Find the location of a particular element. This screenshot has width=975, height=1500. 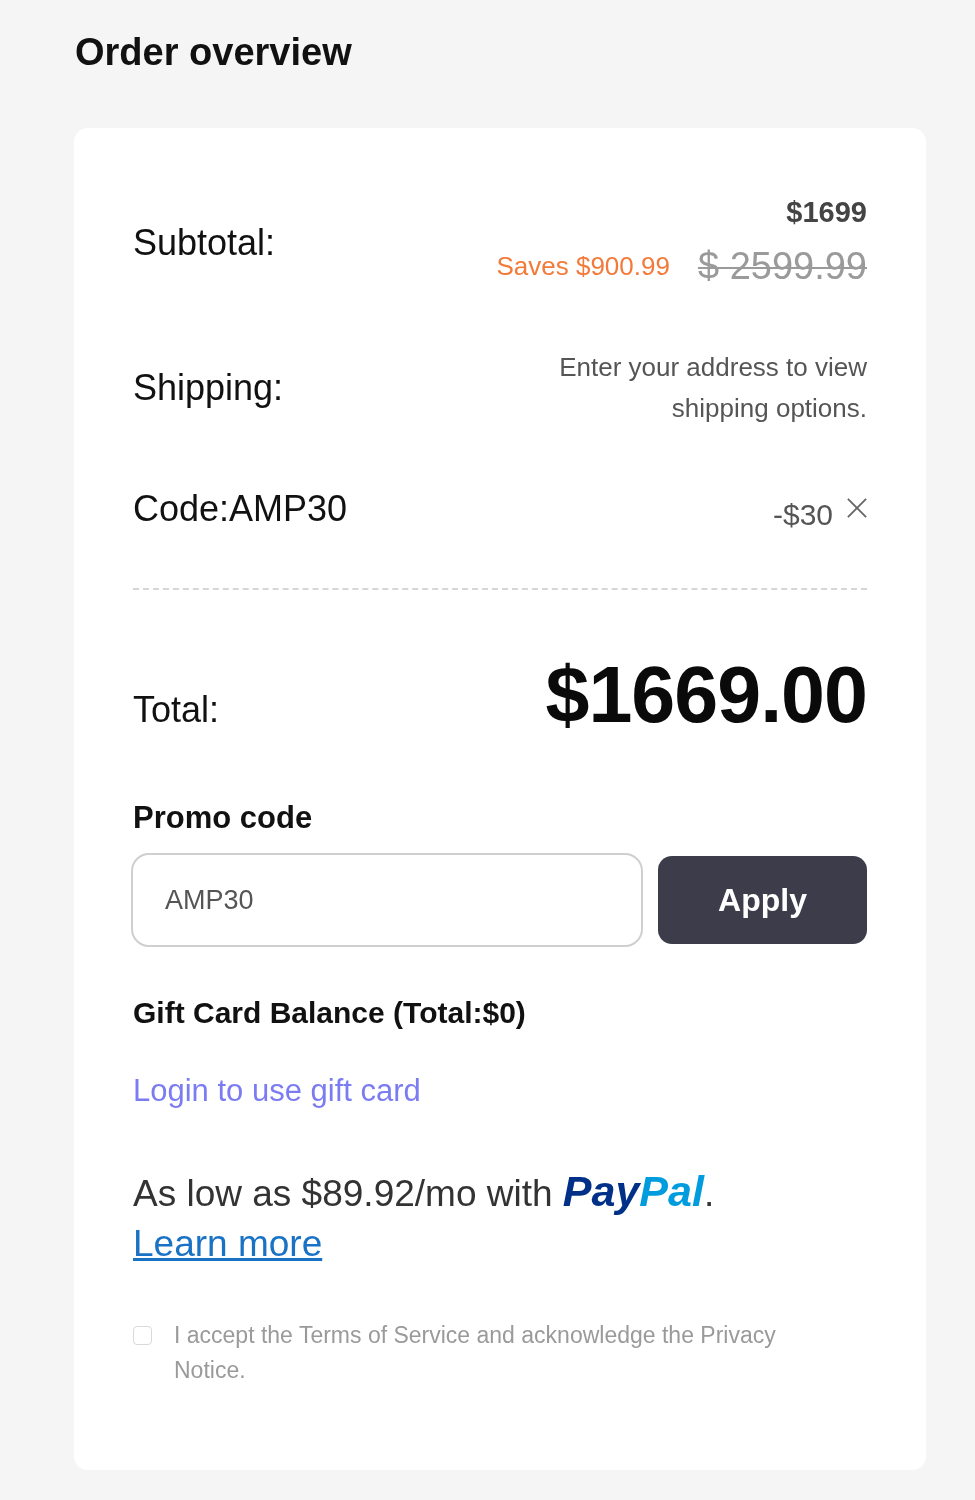

promo-input: AMP30 is located at coordinates (387, 900).